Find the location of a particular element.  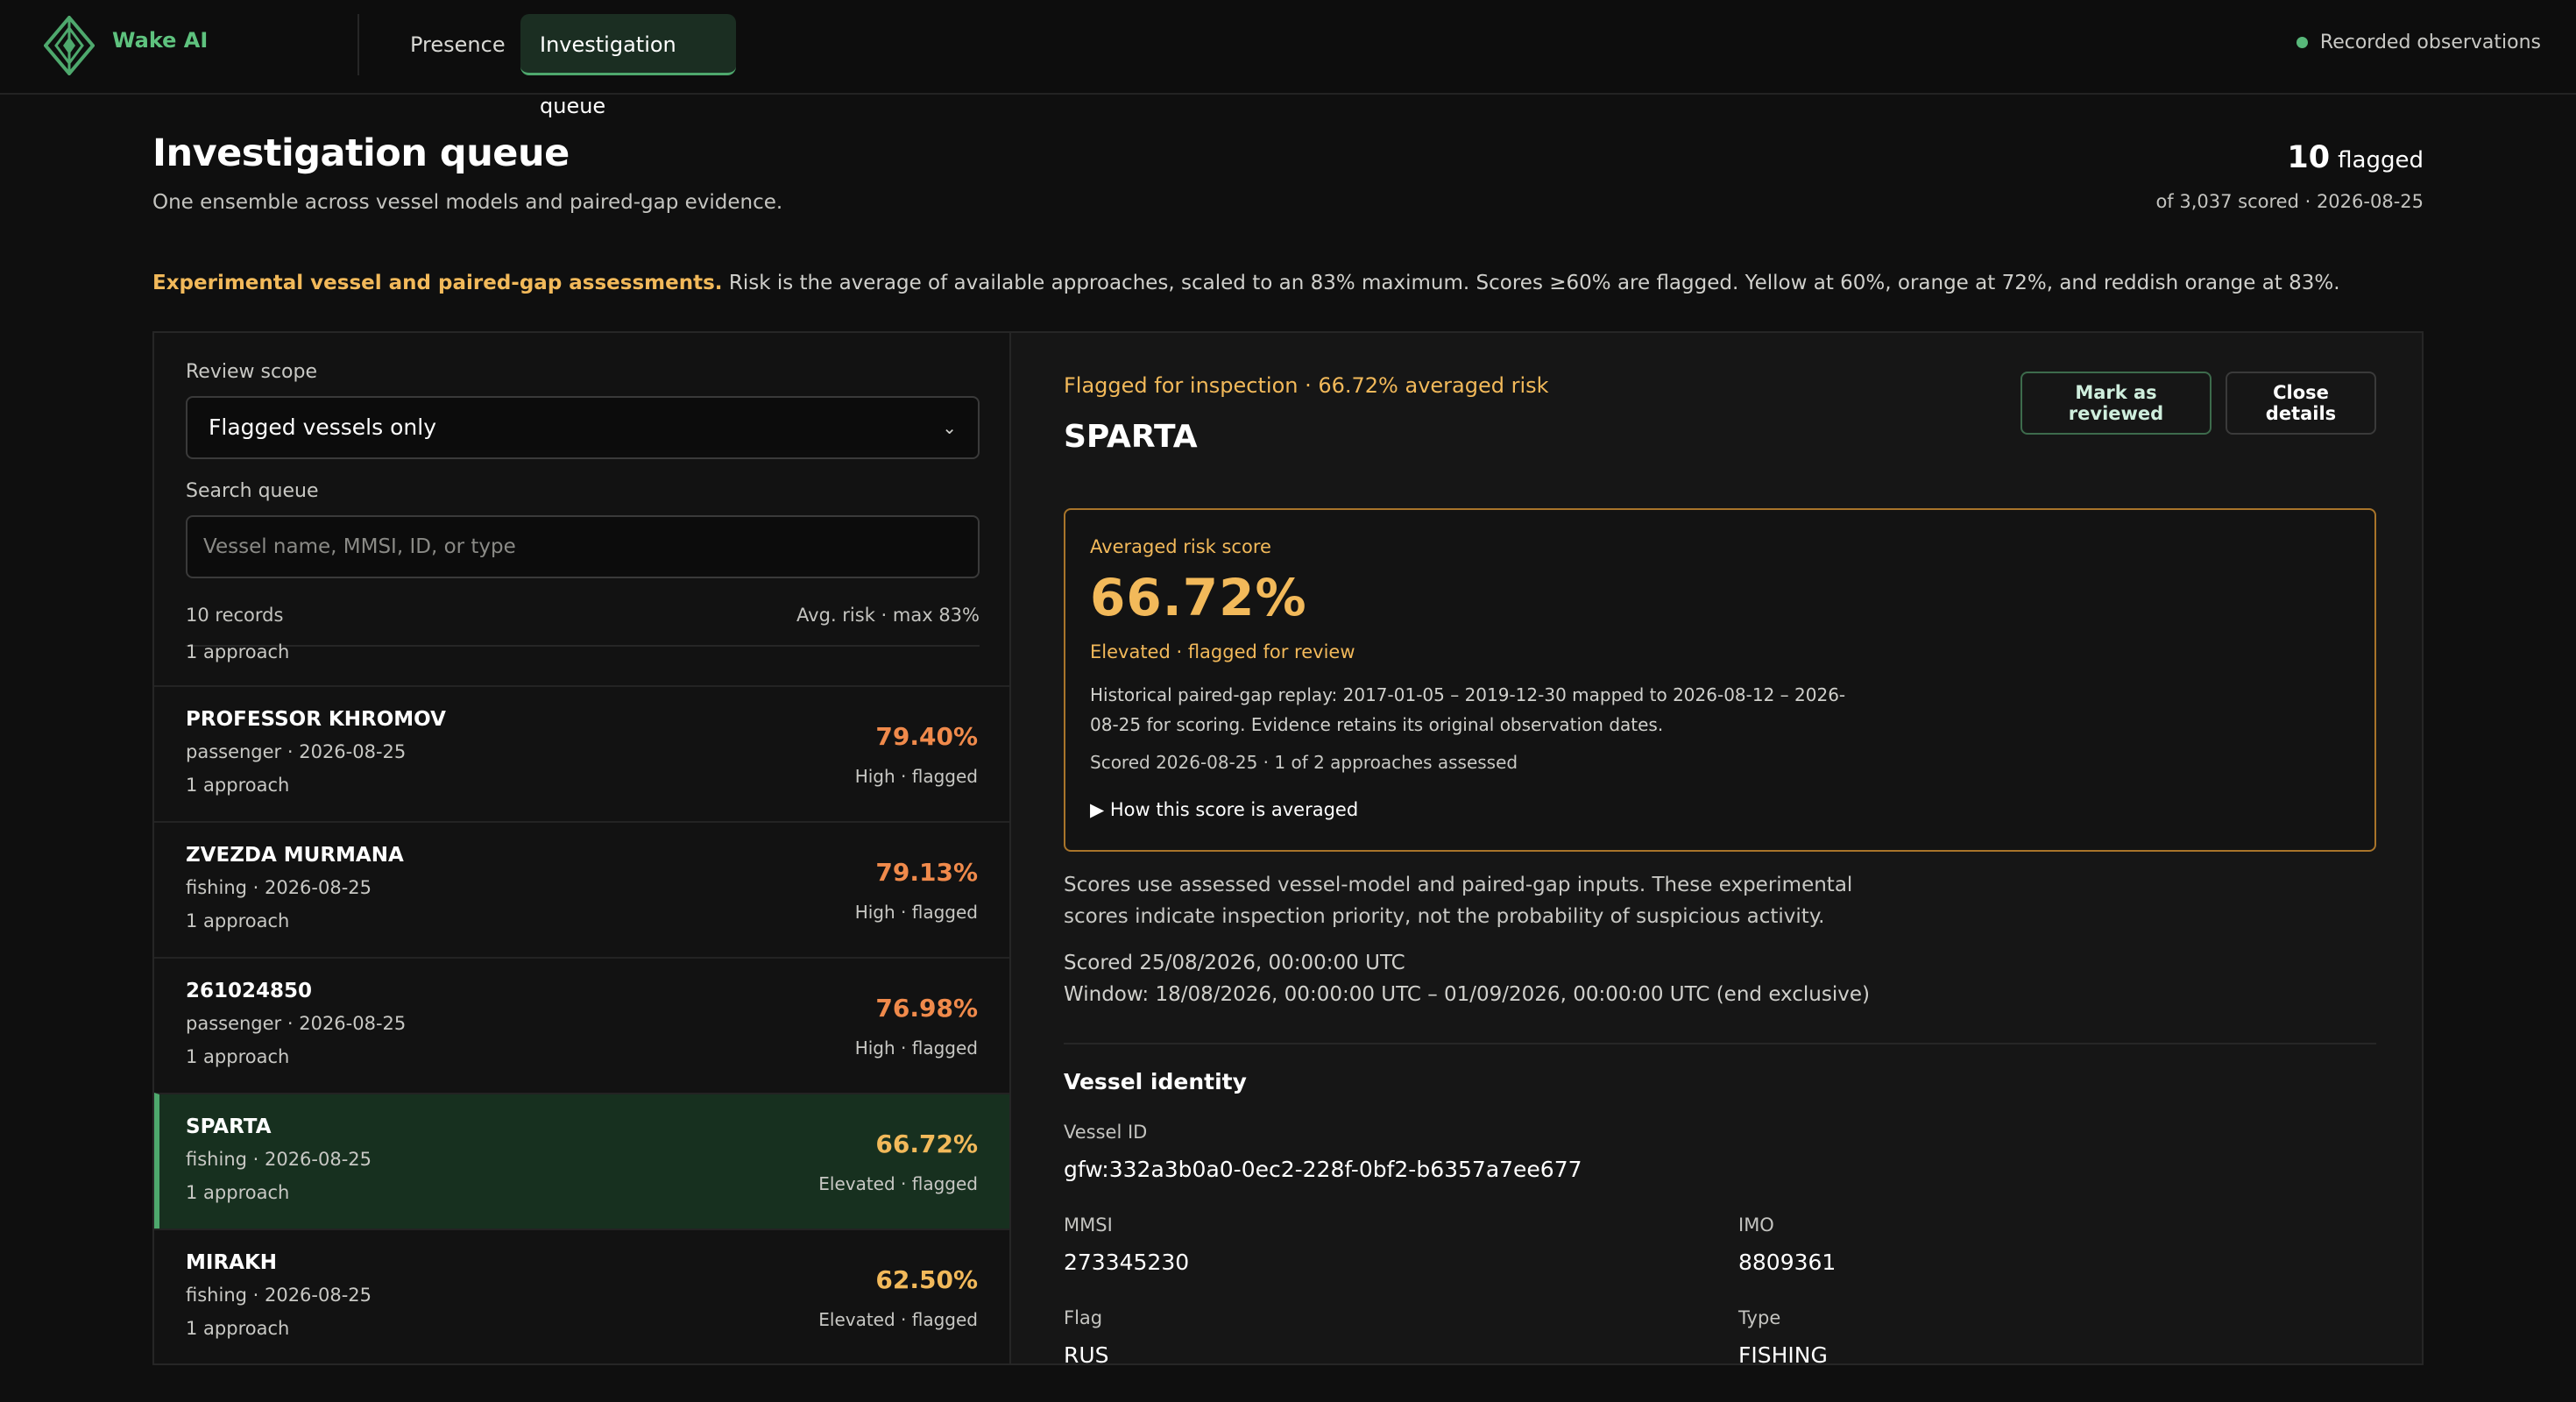

imo-value: 8809361 is located at coordinates (1787, 1262).